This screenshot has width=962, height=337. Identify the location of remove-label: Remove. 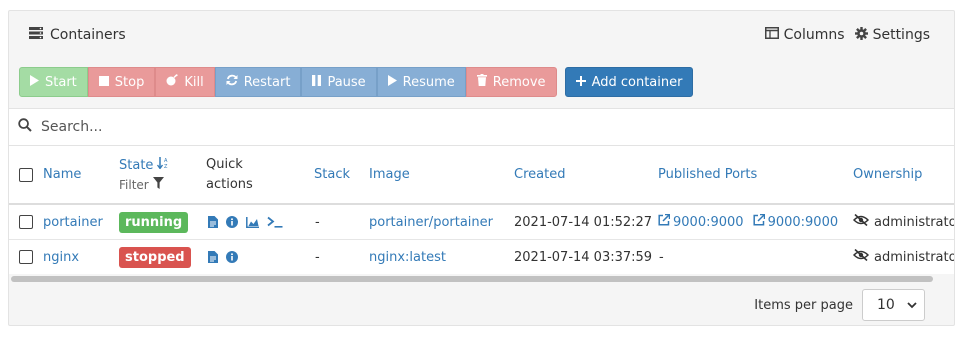
(519, 82).